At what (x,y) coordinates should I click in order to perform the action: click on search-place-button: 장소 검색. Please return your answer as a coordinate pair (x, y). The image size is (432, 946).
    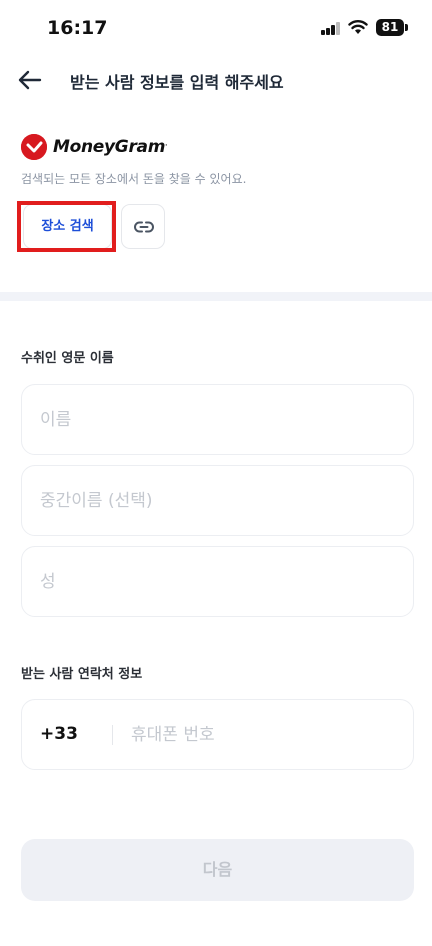
    Looking at the image, I should click on (67, 226).